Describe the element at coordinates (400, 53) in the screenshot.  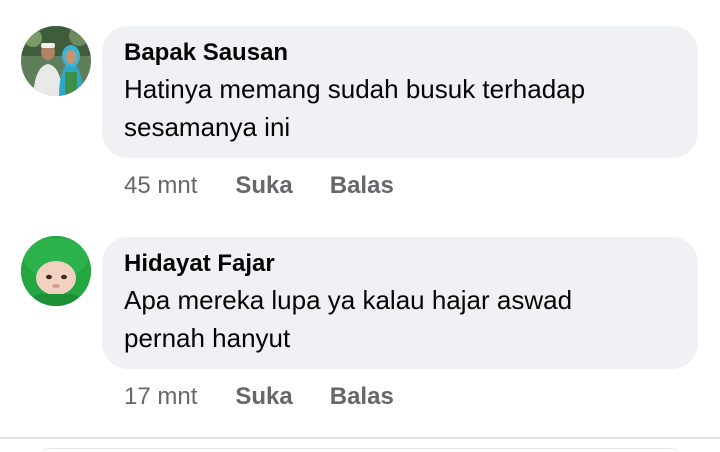
I see `comment-author: Bapak Sausan` at that location.